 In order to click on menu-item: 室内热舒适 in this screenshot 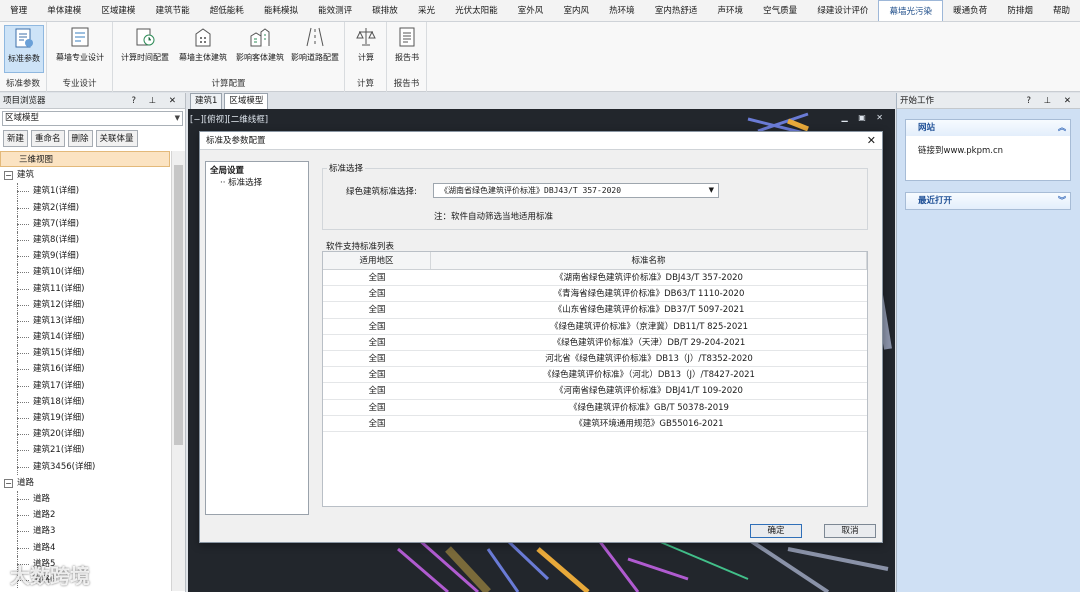, I will do `click(676, 10)`.